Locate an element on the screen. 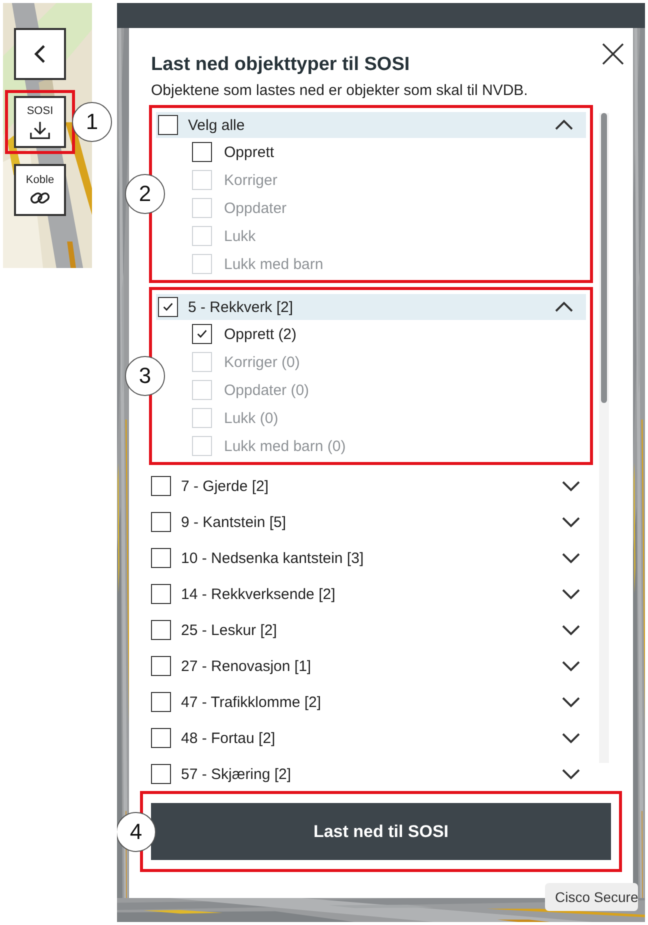  dialog-subtitle: Objektene som lastes ned er objekter som skal til NVDB. is located at coordinates (340, 90).